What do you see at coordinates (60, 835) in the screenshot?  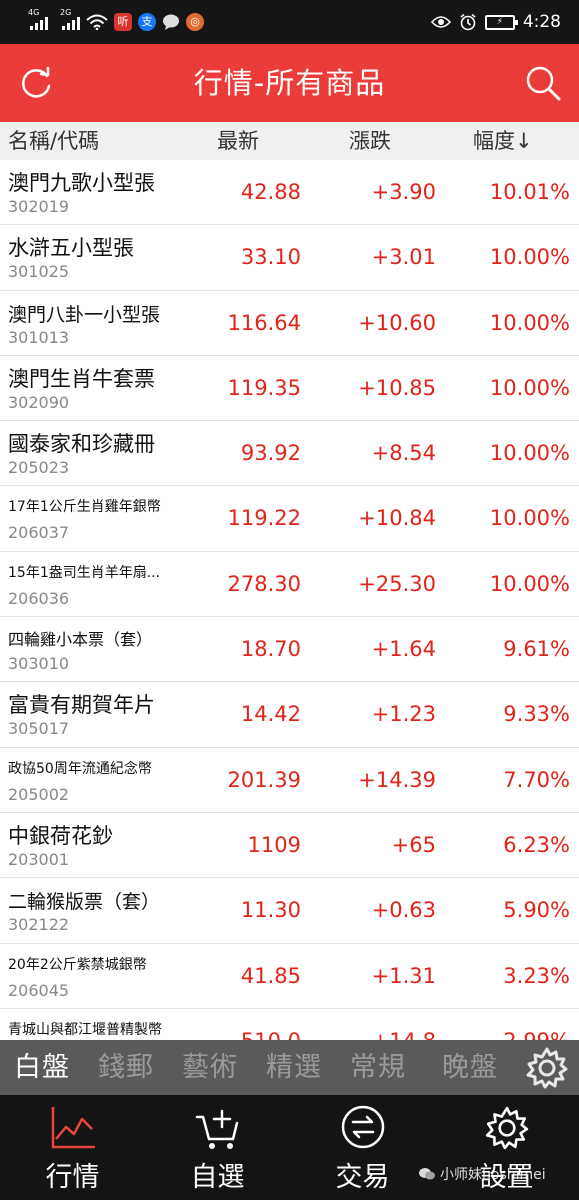 I see `item-name: 中銀荷花鈔` at bounding box center [60, 835].